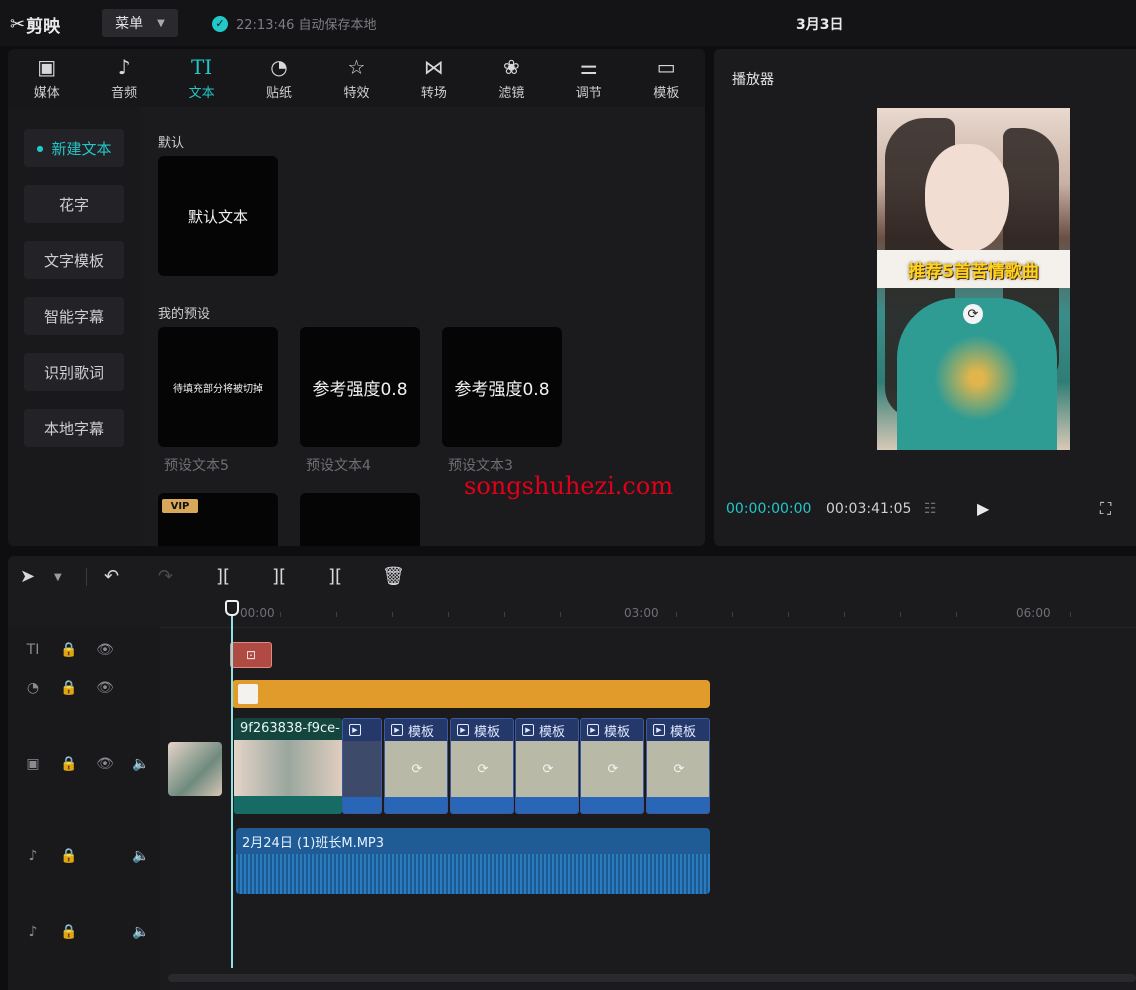 The image size is (1136, 990). I want to click on select-cursor-icon: ➤, so click(27, 576).